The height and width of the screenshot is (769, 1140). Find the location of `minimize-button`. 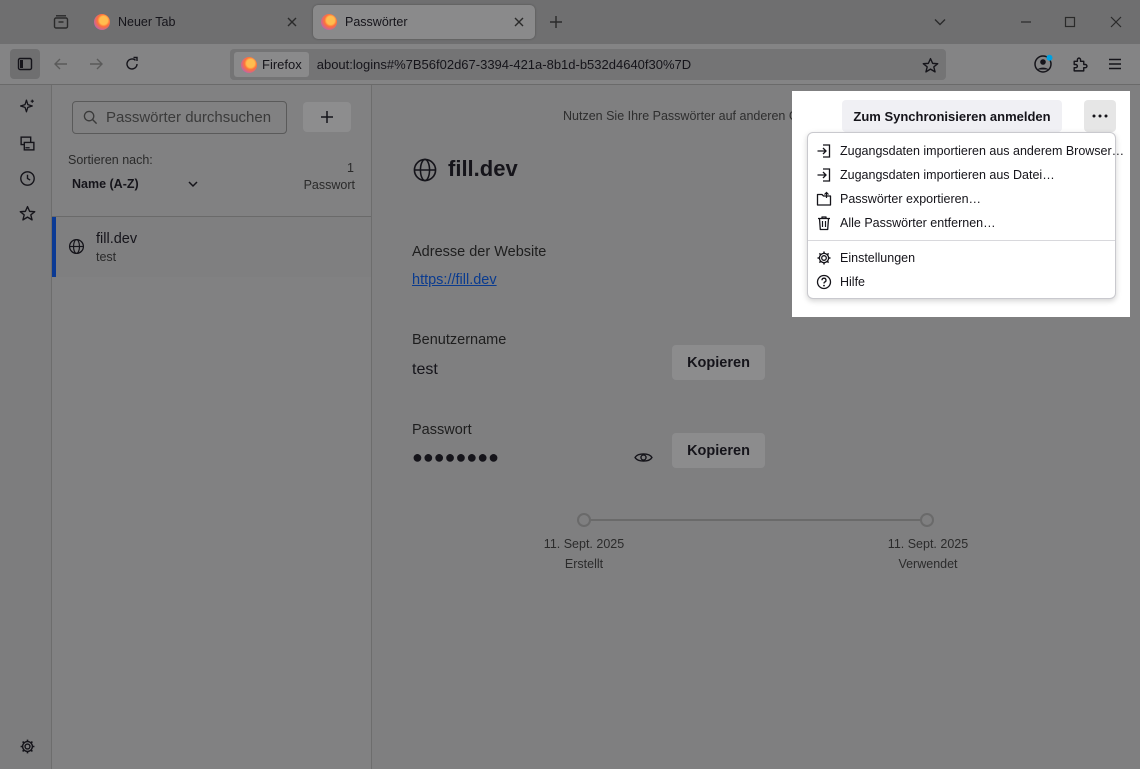

minimize-button is located at coordinates (1026, 22).